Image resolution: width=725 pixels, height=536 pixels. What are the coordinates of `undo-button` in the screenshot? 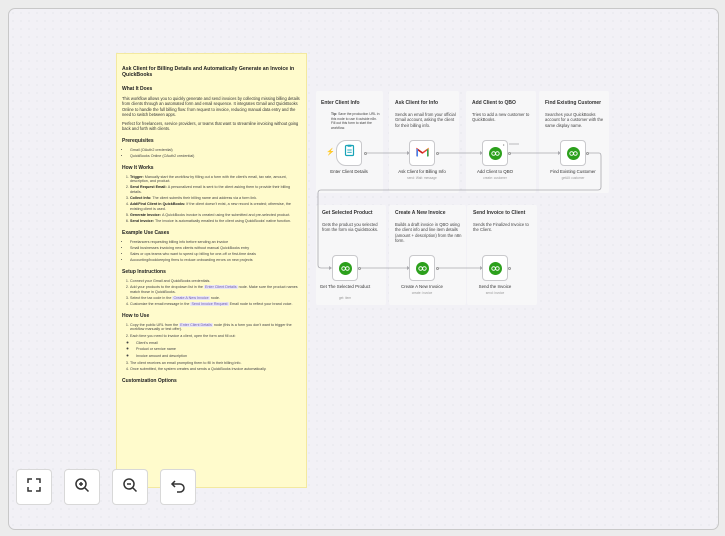 It's located at (178, 487).